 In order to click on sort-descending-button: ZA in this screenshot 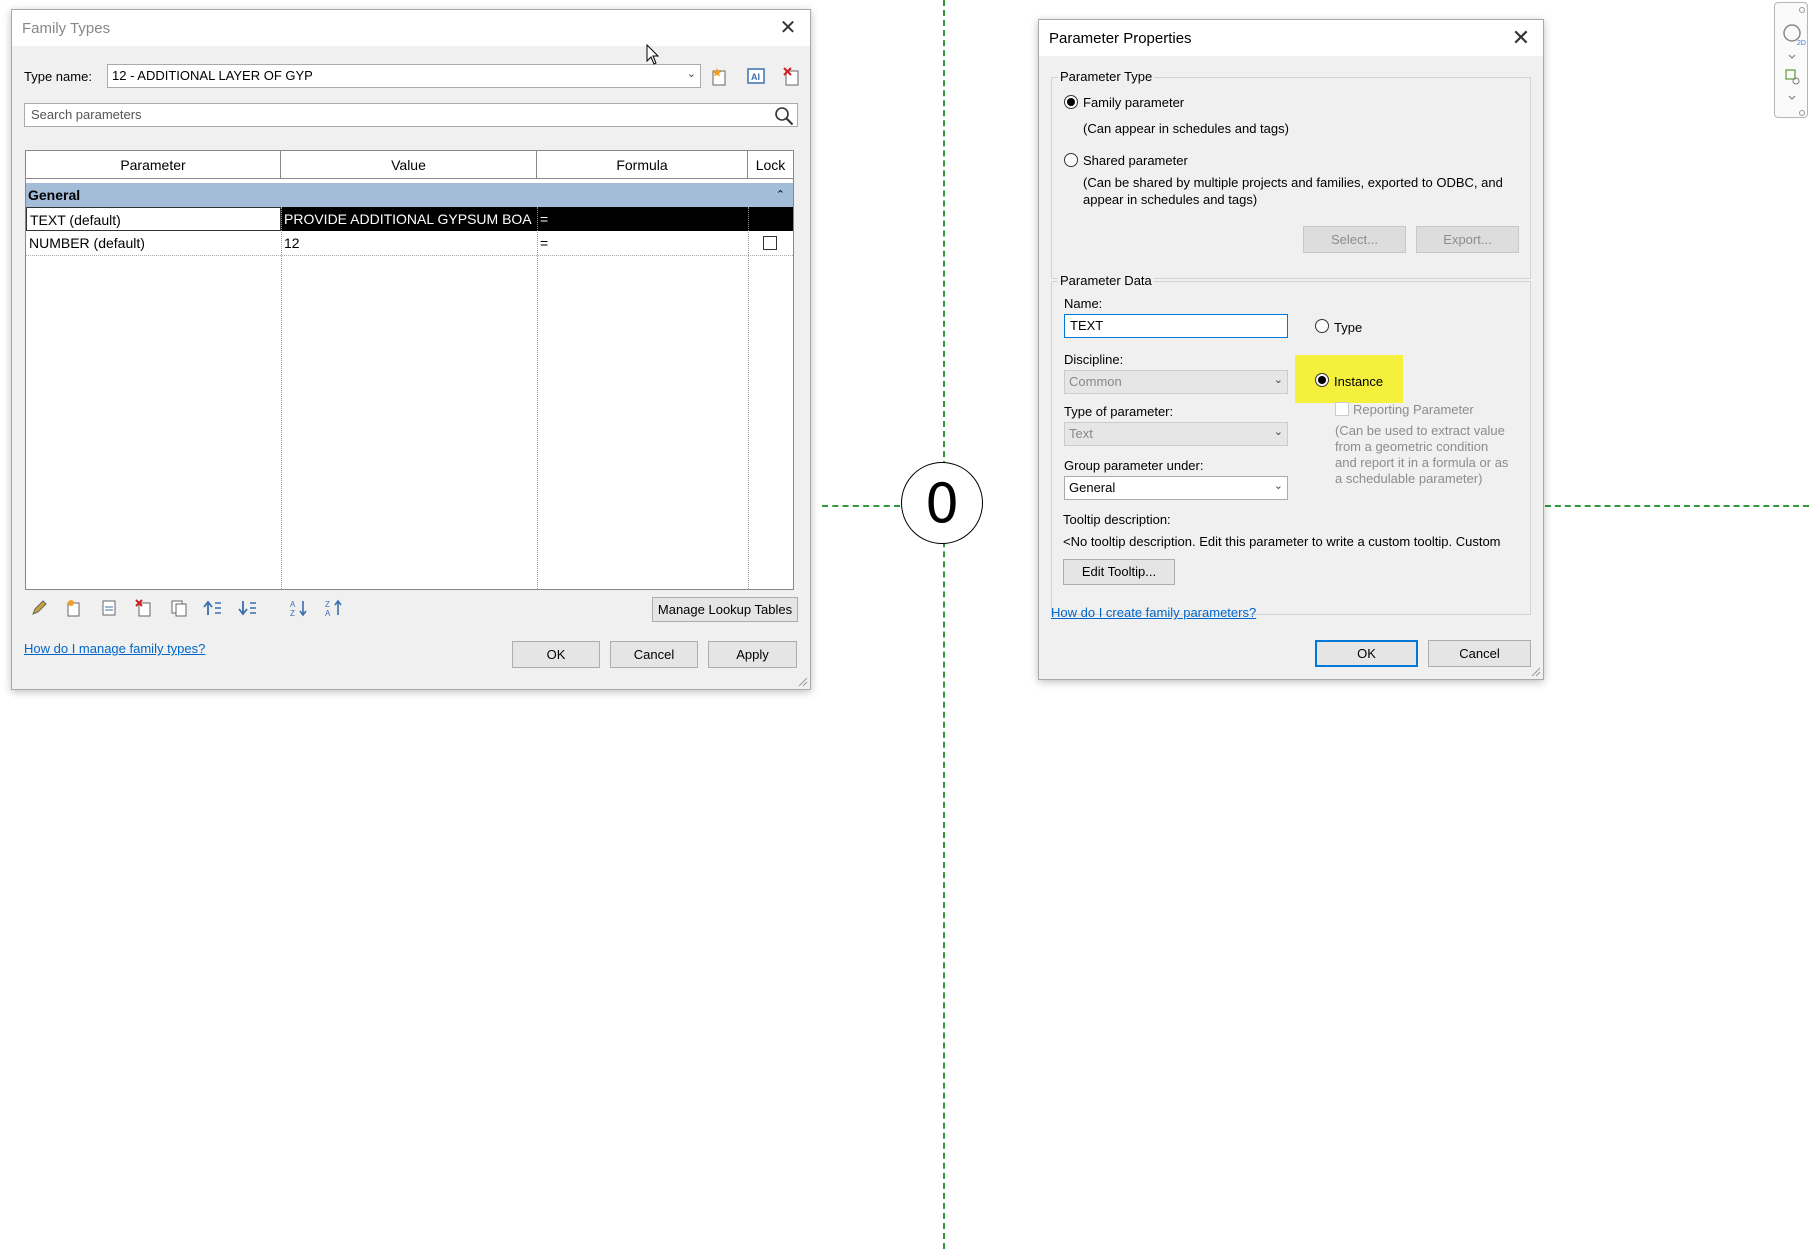, I will do `click(334, 608)`.